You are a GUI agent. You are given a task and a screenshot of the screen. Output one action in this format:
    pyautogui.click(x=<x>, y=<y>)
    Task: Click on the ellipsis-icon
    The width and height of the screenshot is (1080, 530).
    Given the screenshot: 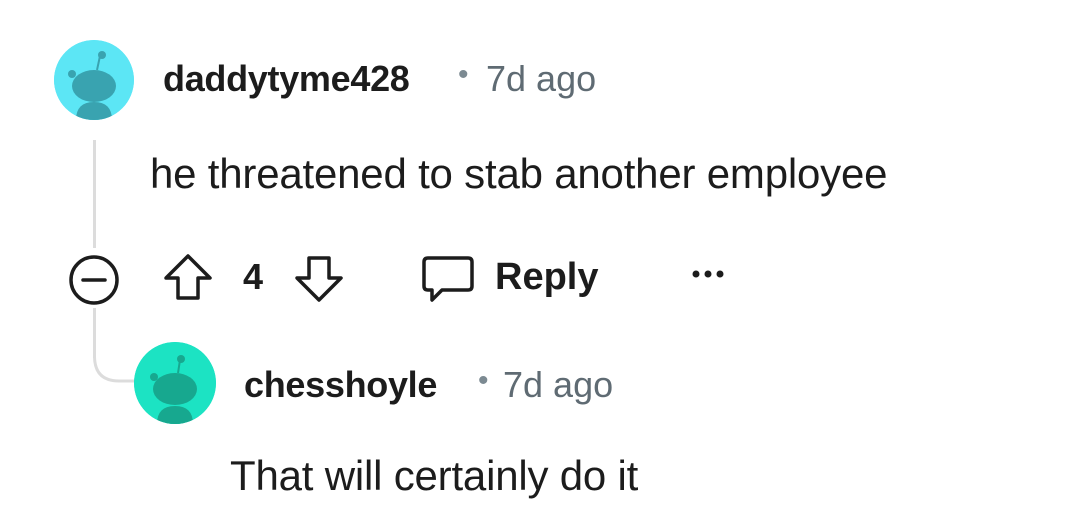 What is the action you would take?
    pyautogui.click(x=710, y=274)
    